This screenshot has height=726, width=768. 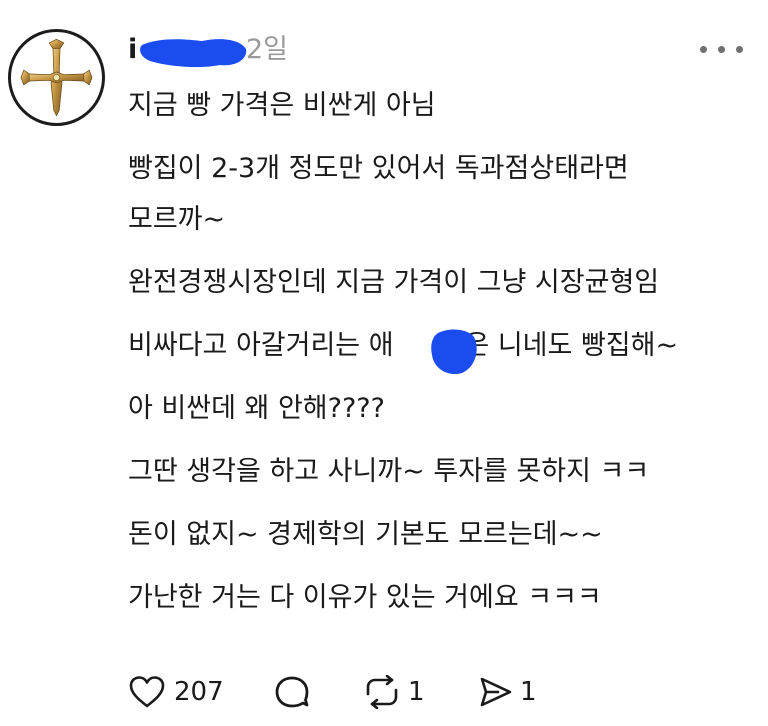 What do you see at coordinates (496, 692) in the screenshot?
I see `send-icon` at bounding box center [496, 692].